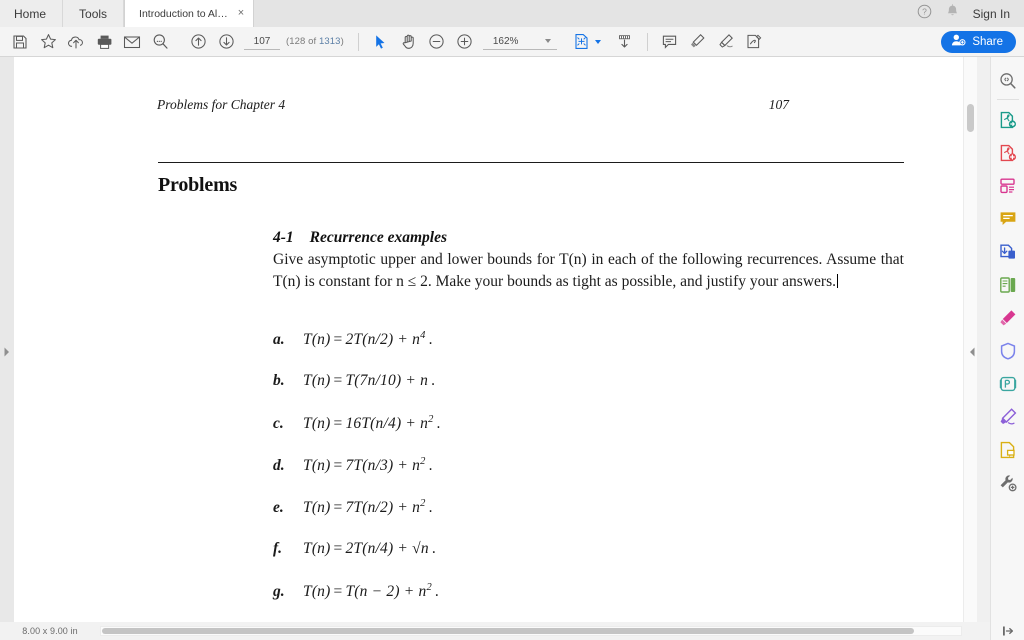  Describe the element at coordinates (1008, 449) in the screenshot. I see `annotate-document-icon` at that location.